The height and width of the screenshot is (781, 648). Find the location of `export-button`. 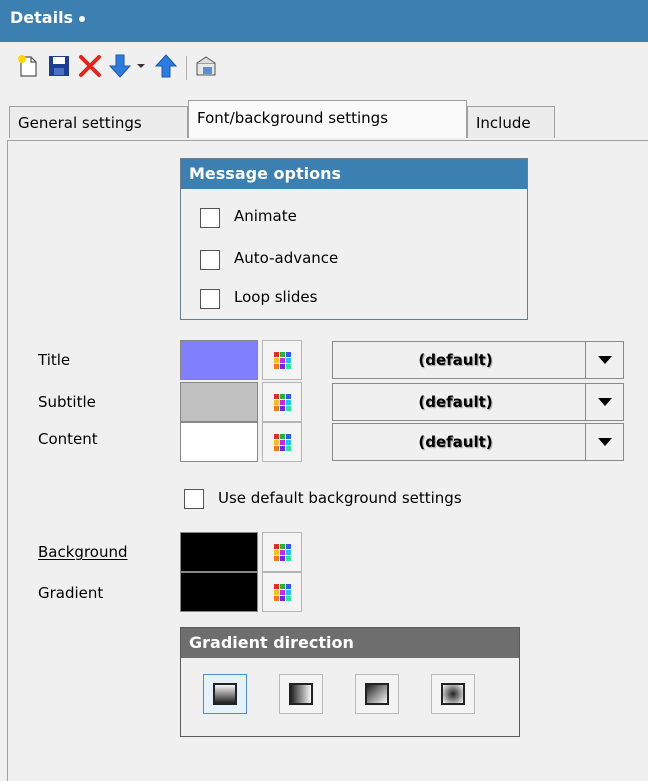

export-button is located at coordinates (206, 66).